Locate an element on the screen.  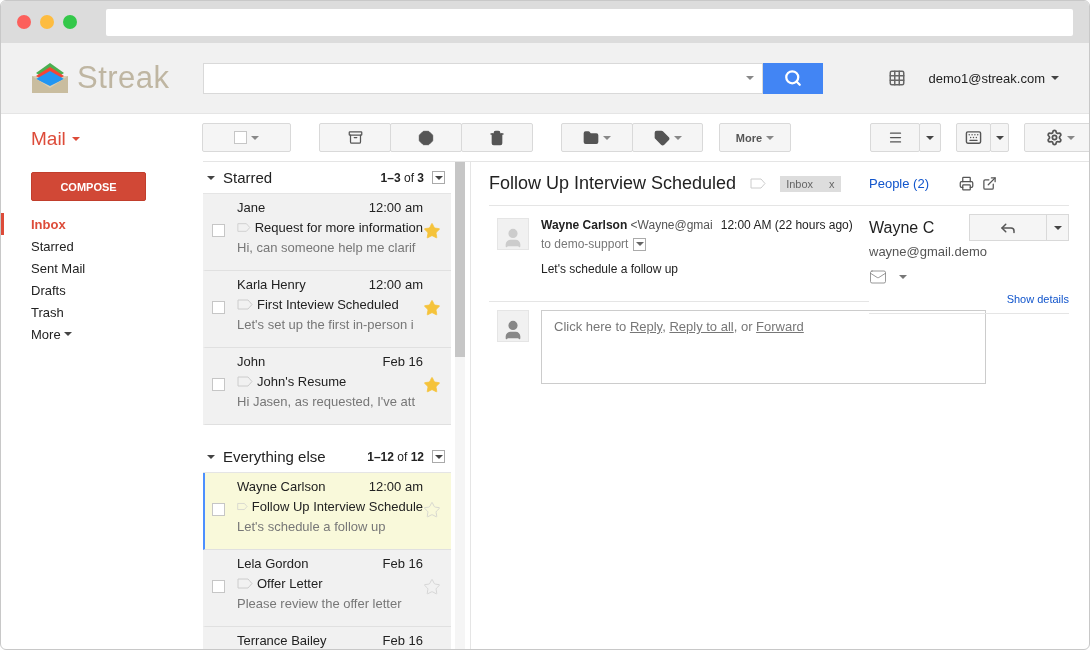
section-title: Starred is located at coordinates (248, 177).